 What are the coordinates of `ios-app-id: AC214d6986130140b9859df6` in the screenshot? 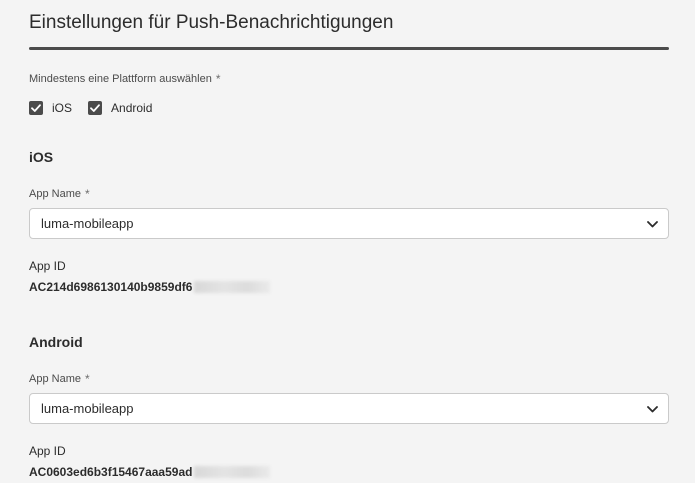 It's located at (349, 287).